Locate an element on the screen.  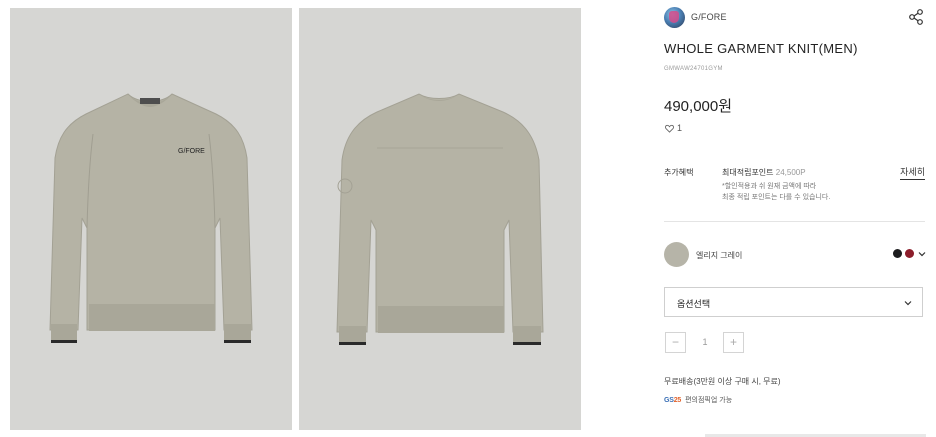
brand-name: G/FORE is located at coordinates (709, 17).